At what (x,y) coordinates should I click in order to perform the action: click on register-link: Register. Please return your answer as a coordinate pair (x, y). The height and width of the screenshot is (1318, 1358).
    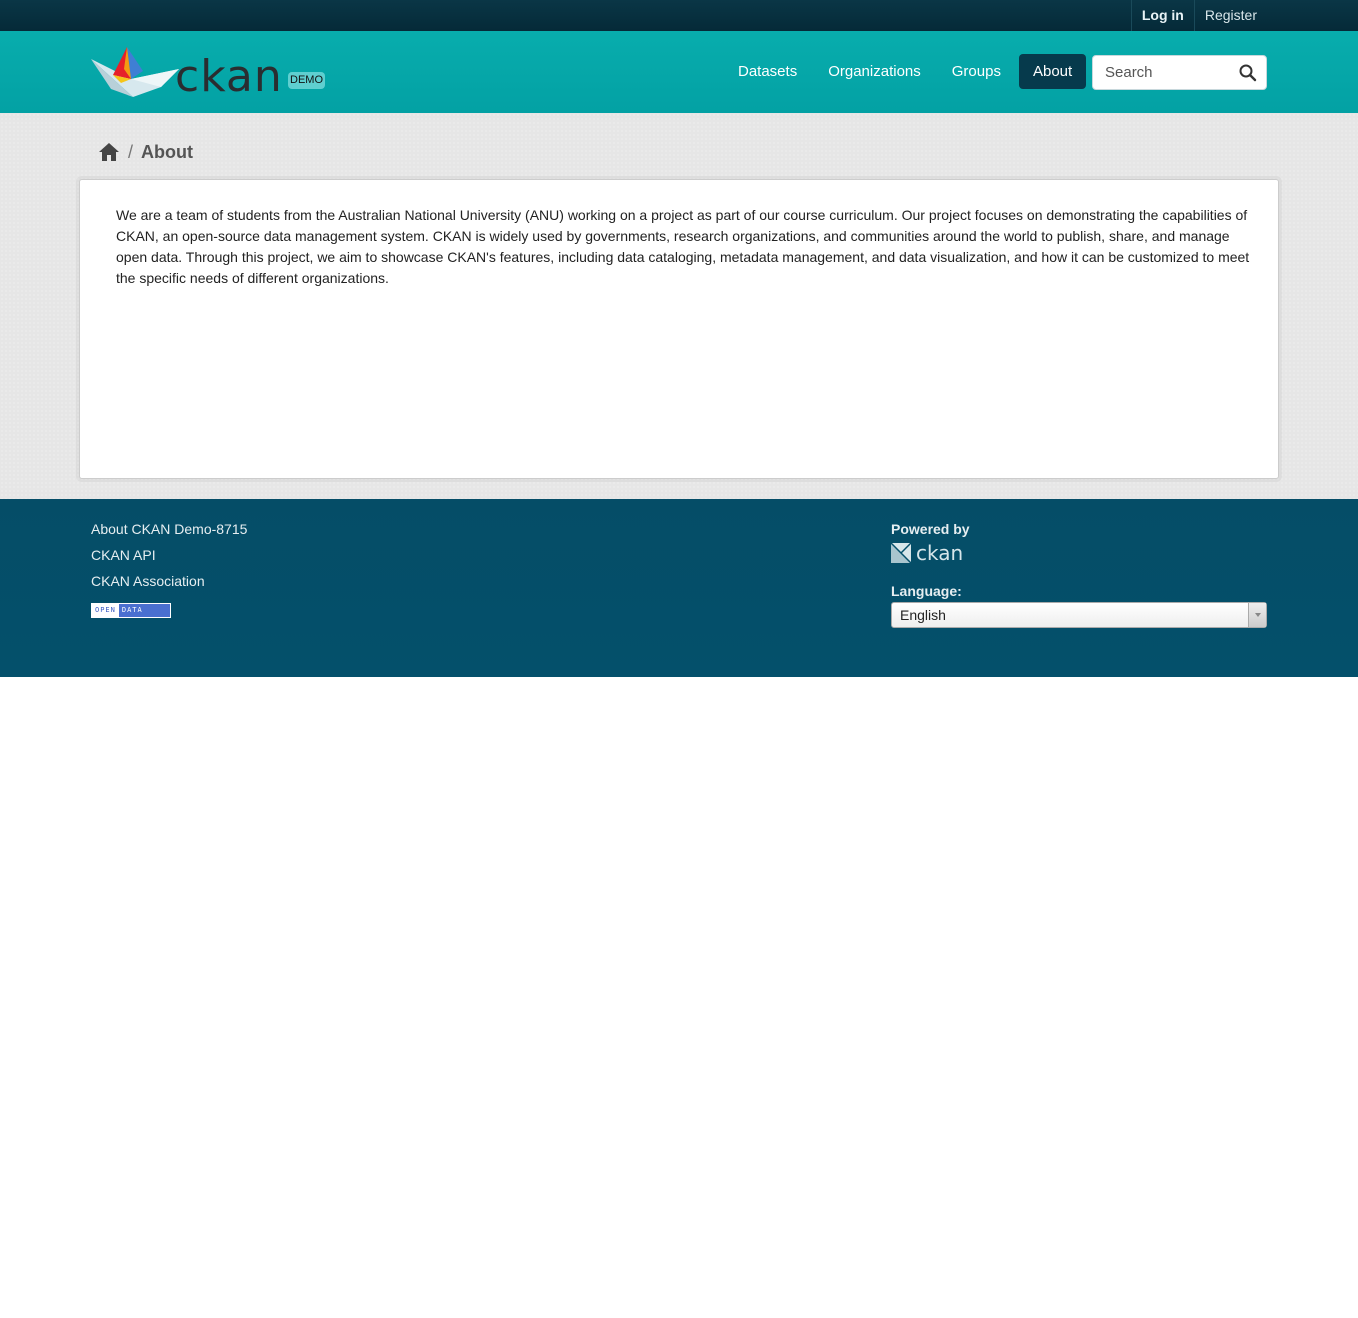
    Looking at the image, I should click on (1230, 15).